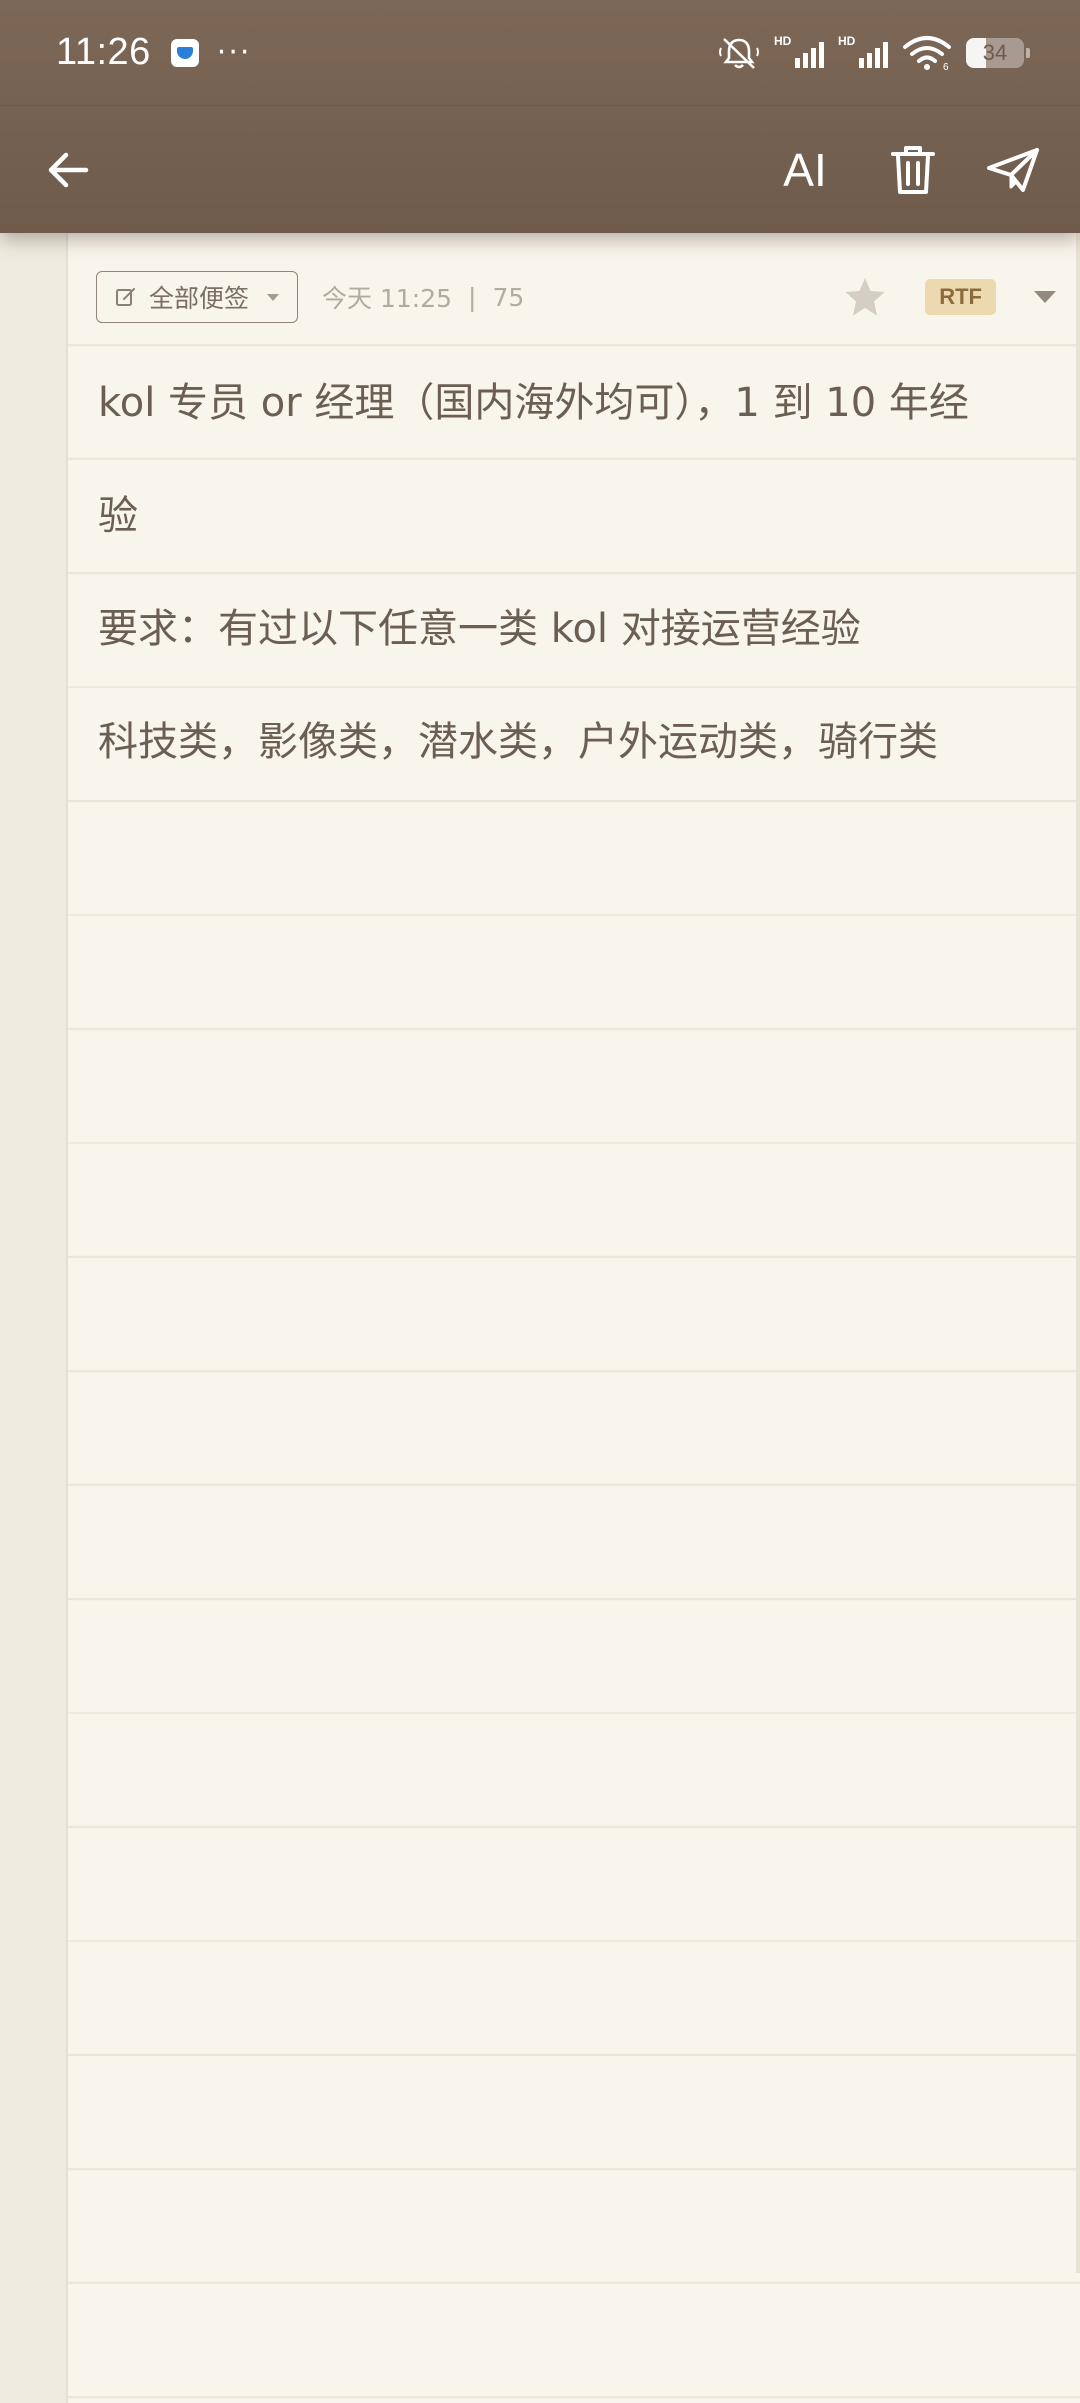 Image resolution: width=1080 pixels, height=2403 pixels. What do you see at coordinates (125, 297) in the screenshot?
I see `edit-note-icon` at bounding box center [125, 297].